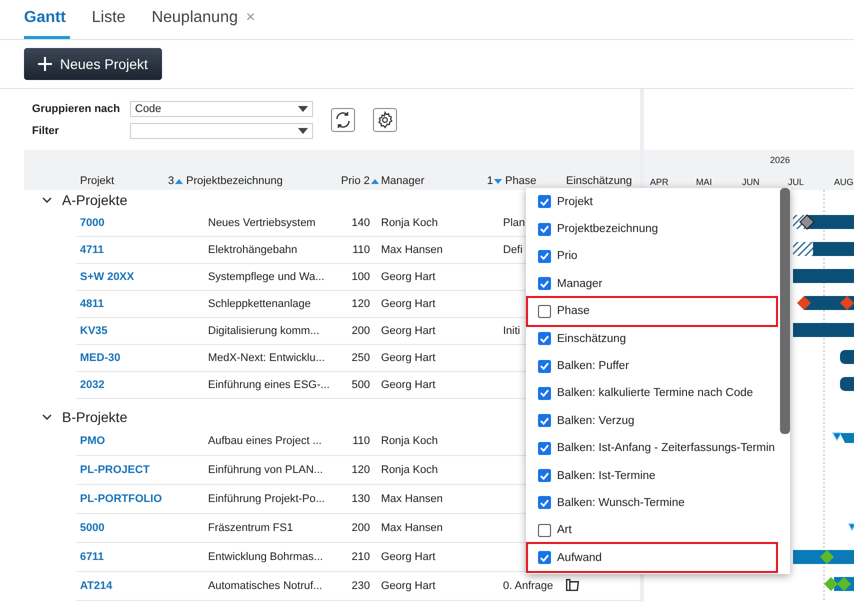  I want to click on option-label: Balken: Wunsch-Termine, so click(621, 502).